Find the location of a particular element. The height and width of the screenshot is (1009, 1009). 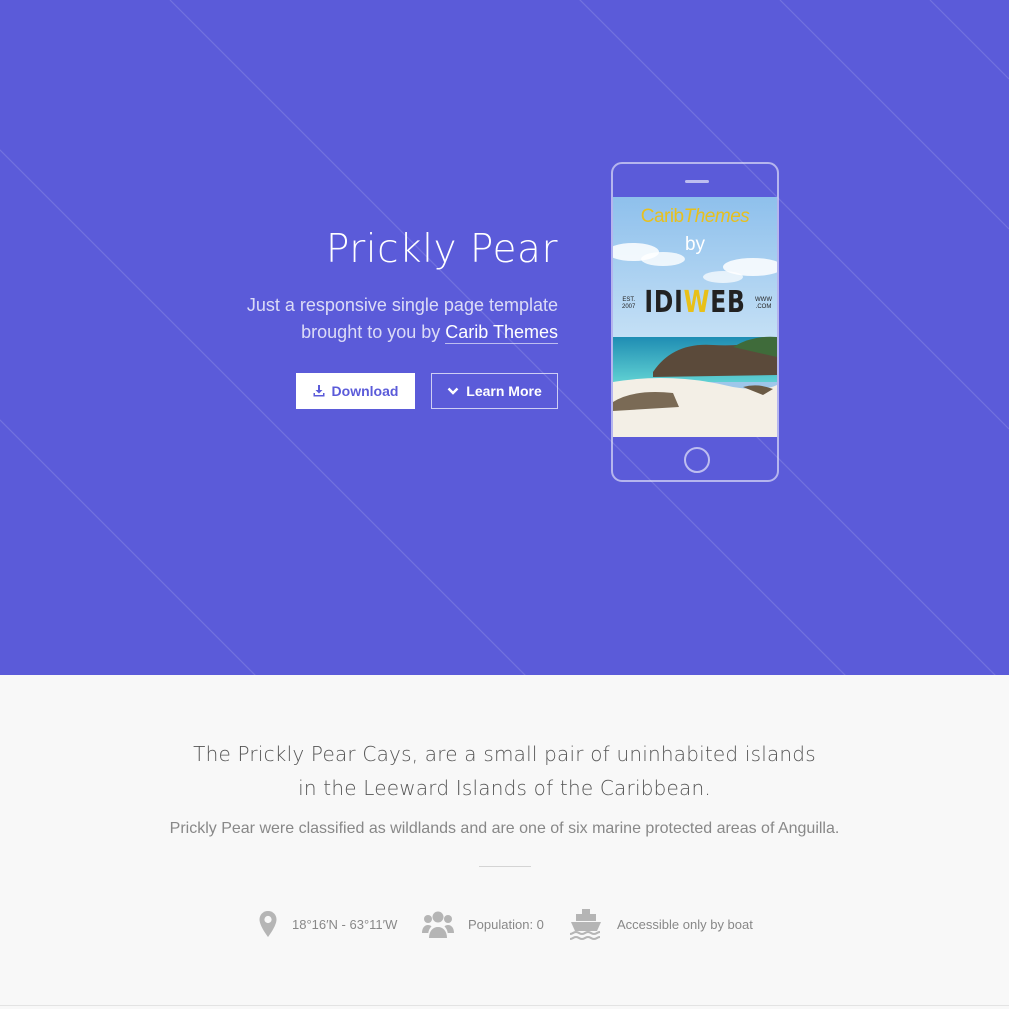

logo-w: W is located at coordinates (697, 302).